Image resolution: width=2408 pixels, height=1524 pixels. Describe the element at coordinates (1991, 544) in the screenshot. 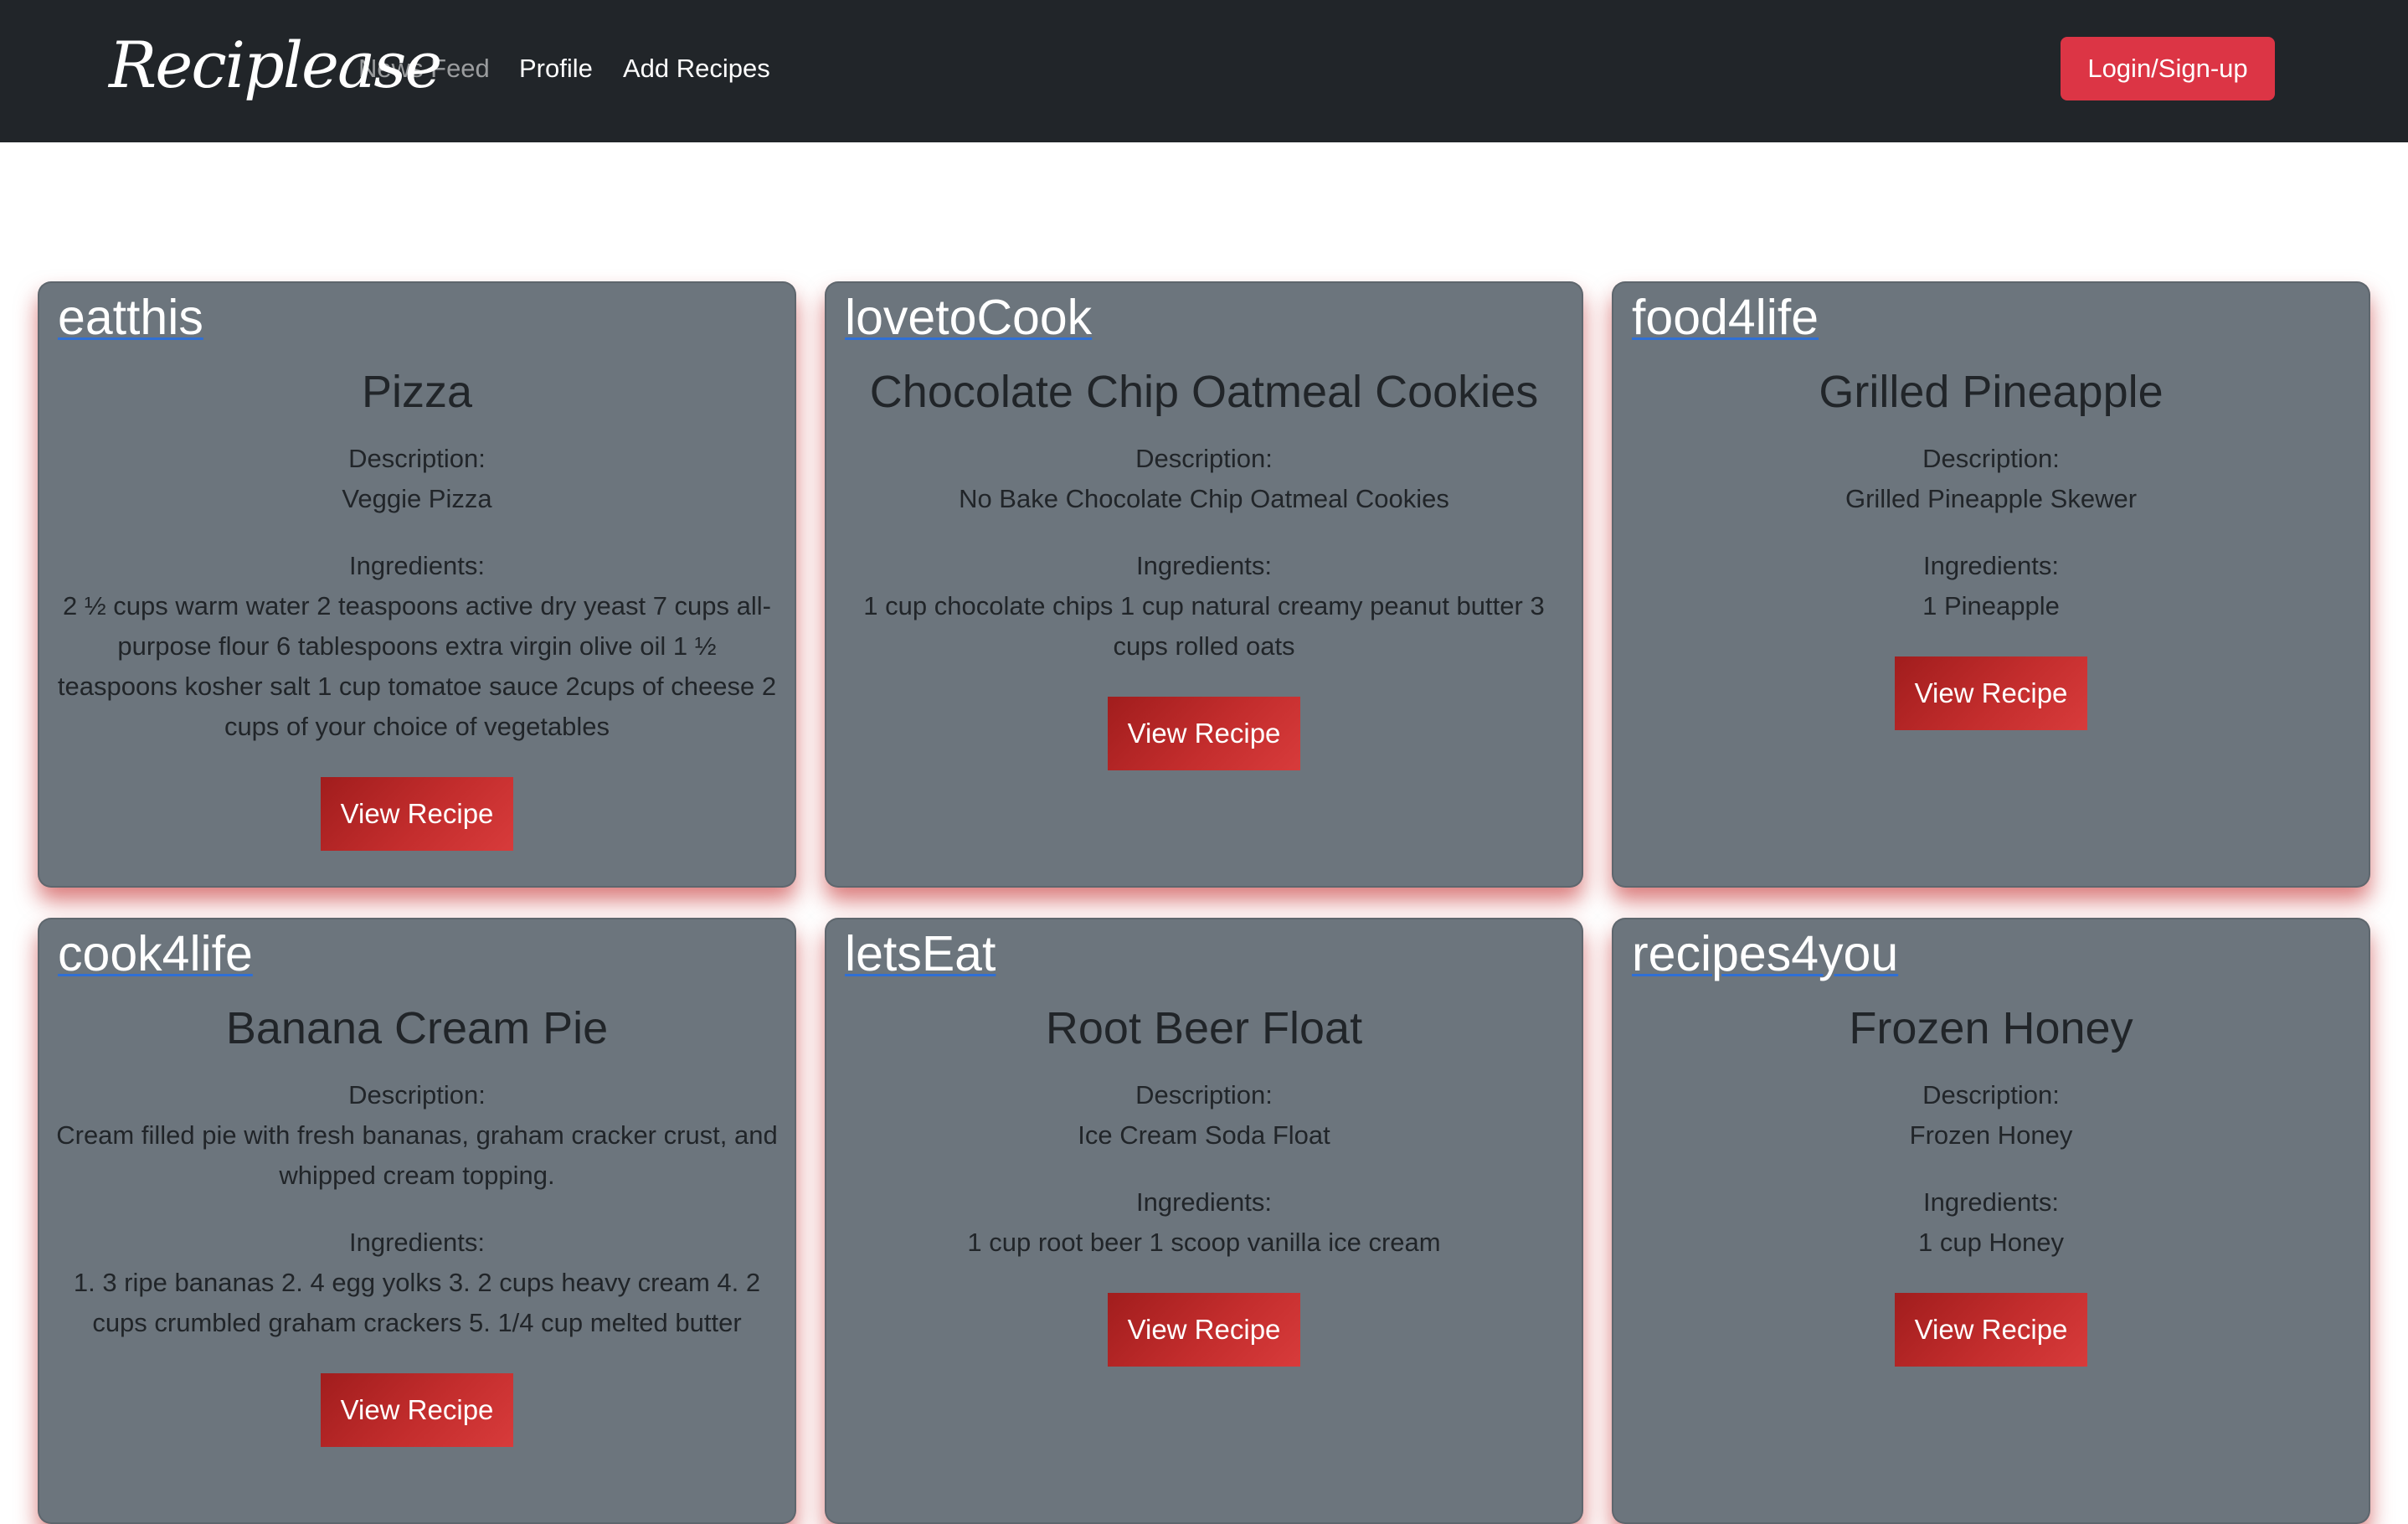

I see `card-body: Grilled Pineapple Description` at that location.